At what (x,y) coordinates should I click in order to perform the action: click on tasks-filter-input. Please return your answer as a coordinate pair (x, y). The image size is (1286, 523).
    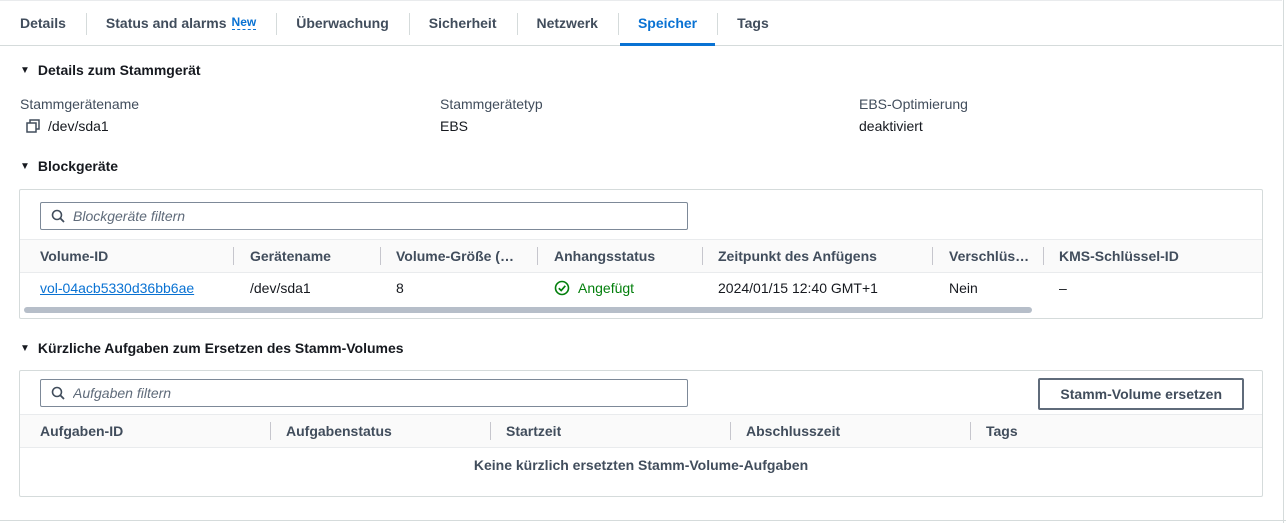
    Looking at the image, I should click on (368, 393).